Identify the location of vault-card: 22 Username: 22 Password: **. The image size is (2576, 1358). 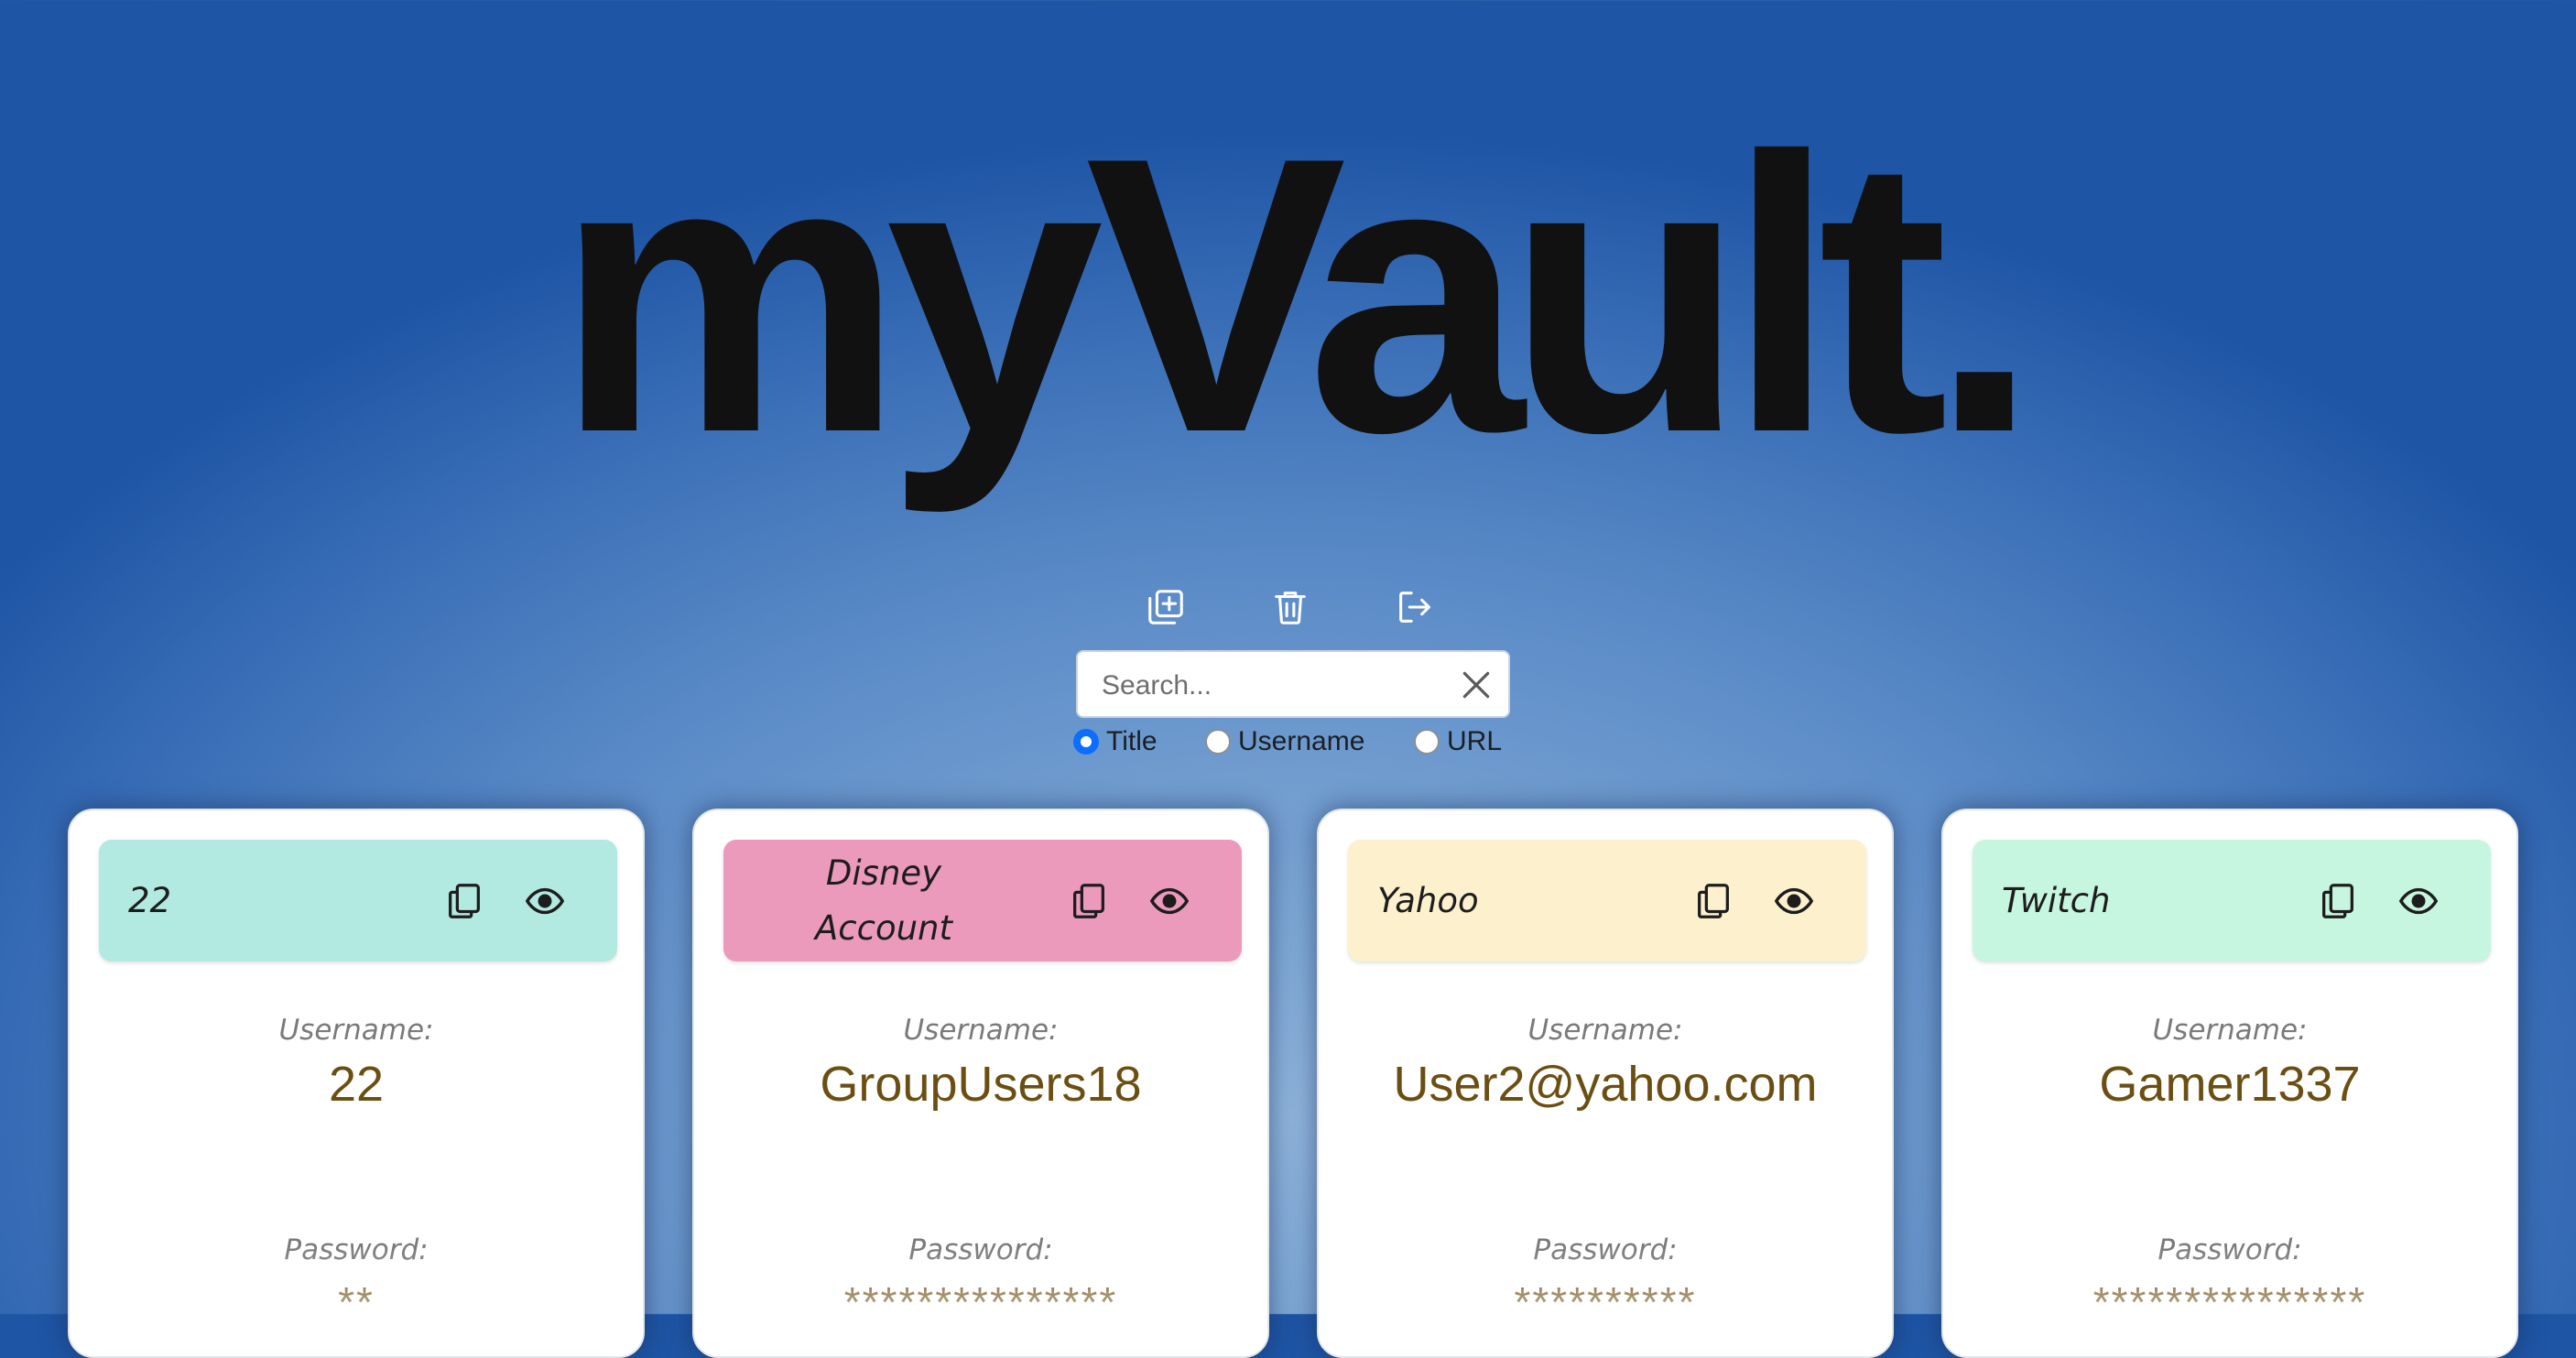
(356, 1083).